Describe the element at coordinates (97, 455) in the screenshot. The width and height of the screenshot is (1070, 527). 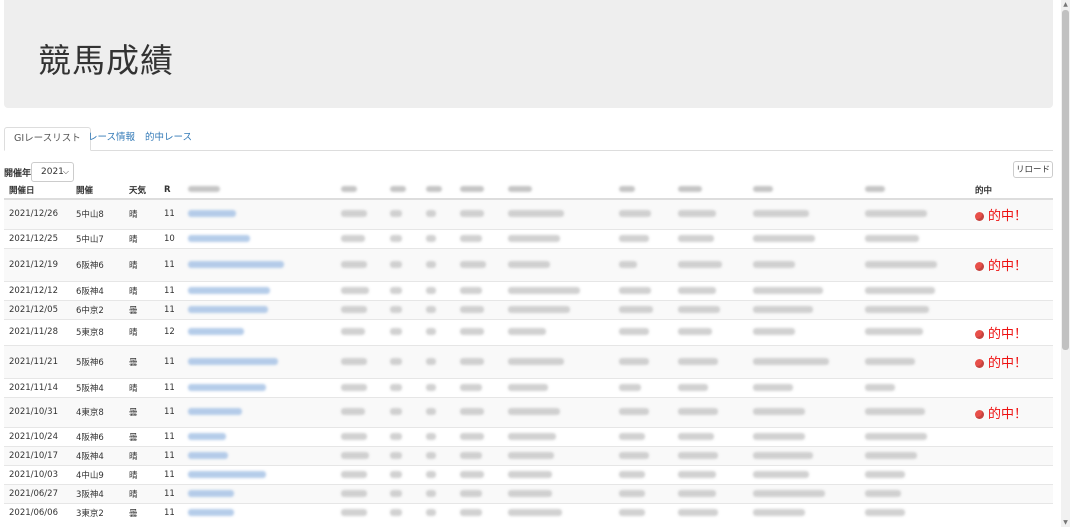
I see `race-venue: 4阪神4` at that location.